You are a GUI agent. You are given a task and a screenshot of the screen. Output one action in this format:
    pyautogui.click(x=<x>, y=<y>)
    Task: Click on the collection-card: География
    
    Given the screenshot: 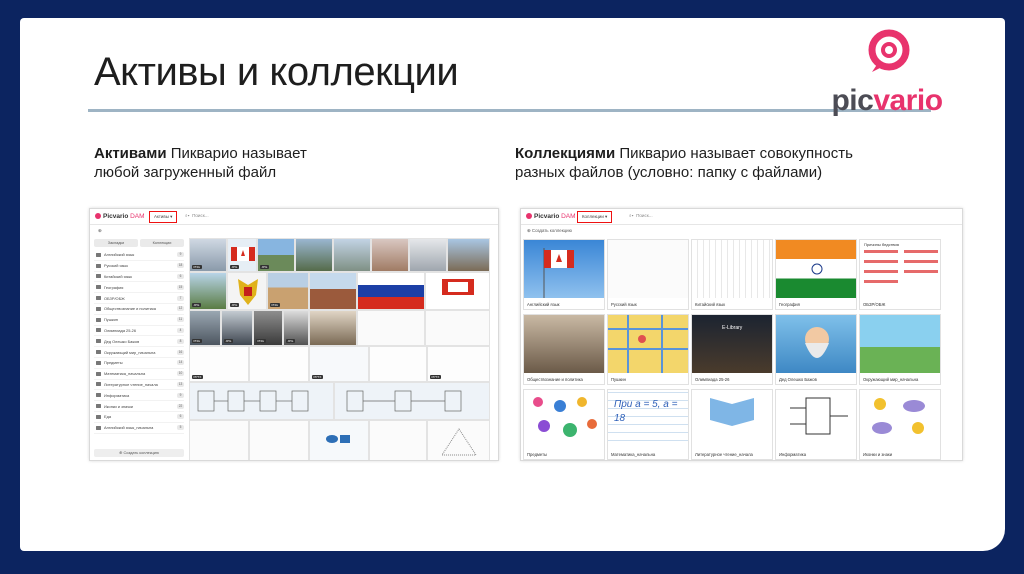 What is the action you would take?
    pyautogui.click(x=816, y=274)
    